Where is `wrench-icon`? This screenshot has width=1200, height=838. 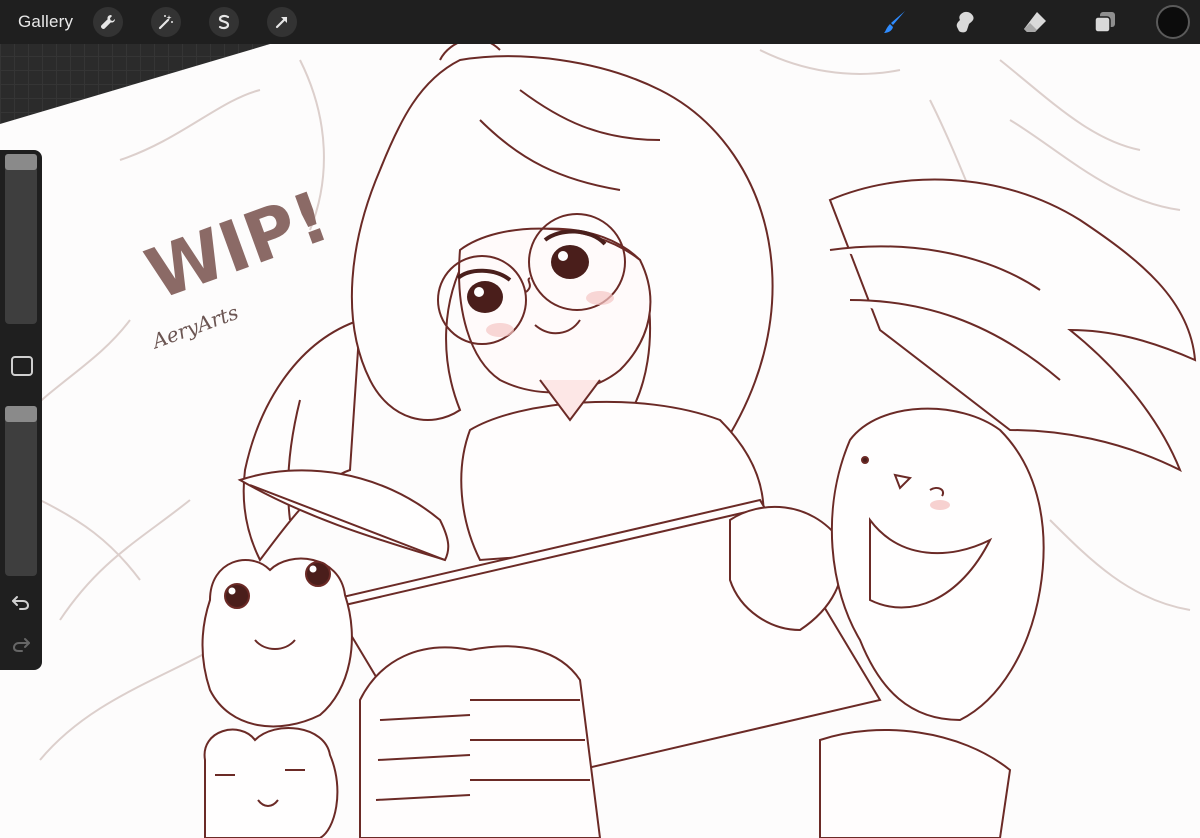
wrench-icon is located at coordinates (108, 22).